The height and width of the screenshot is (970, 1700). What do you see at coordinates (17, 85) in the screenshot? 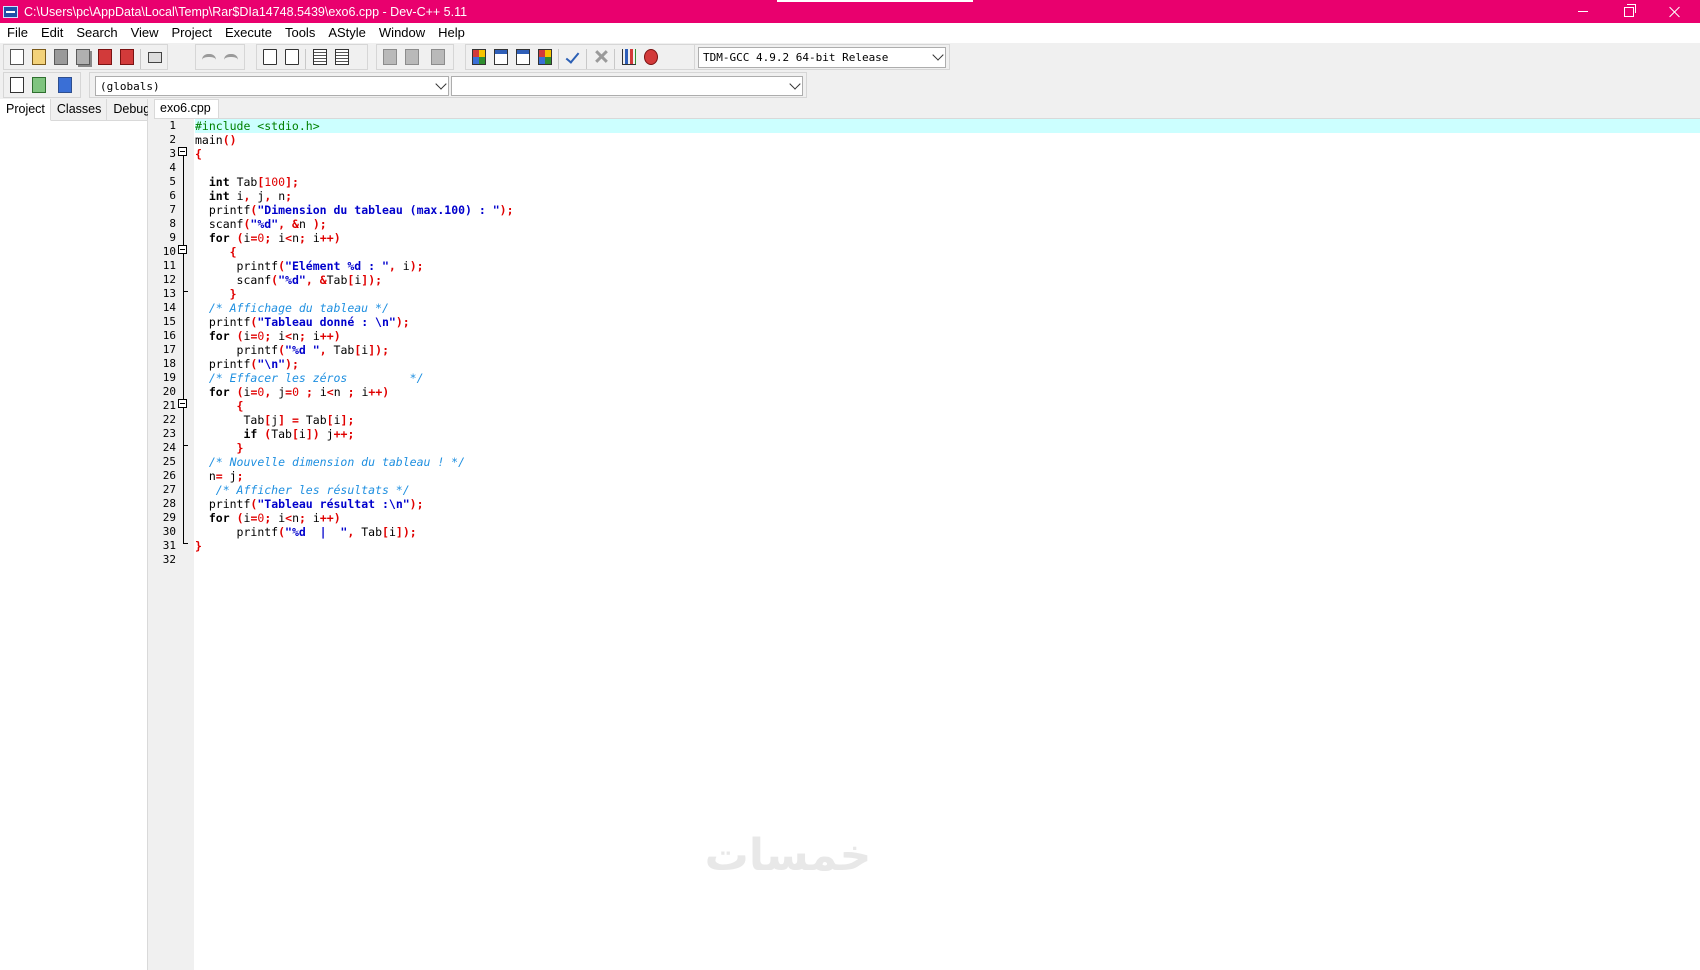
I see `new-project-button` at bounding box center [17, 85].